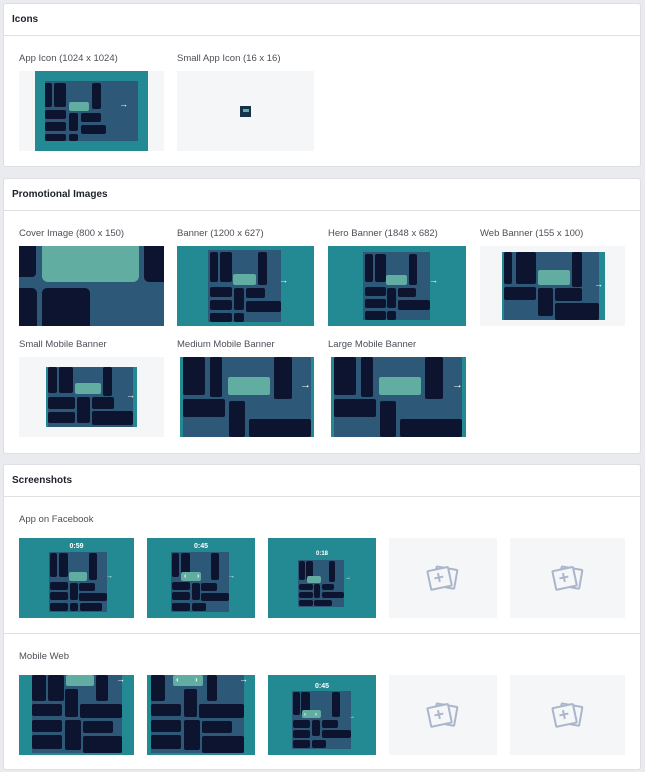 Image resolution: width=645 pixels, height=772 pixels. I want to click on facebook-screenshot-2: 0:45 ‹ › →, so click(201, 578).